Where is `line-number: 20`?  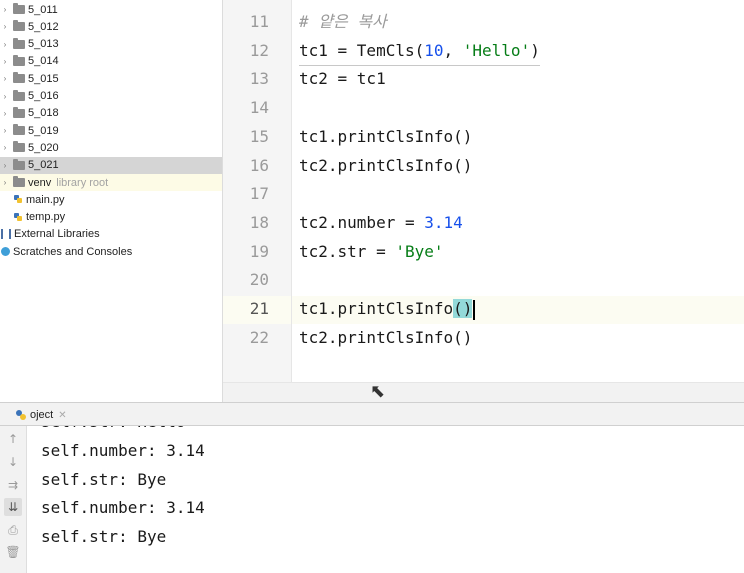 line-number: 20 is located at coordinates (259, 280).